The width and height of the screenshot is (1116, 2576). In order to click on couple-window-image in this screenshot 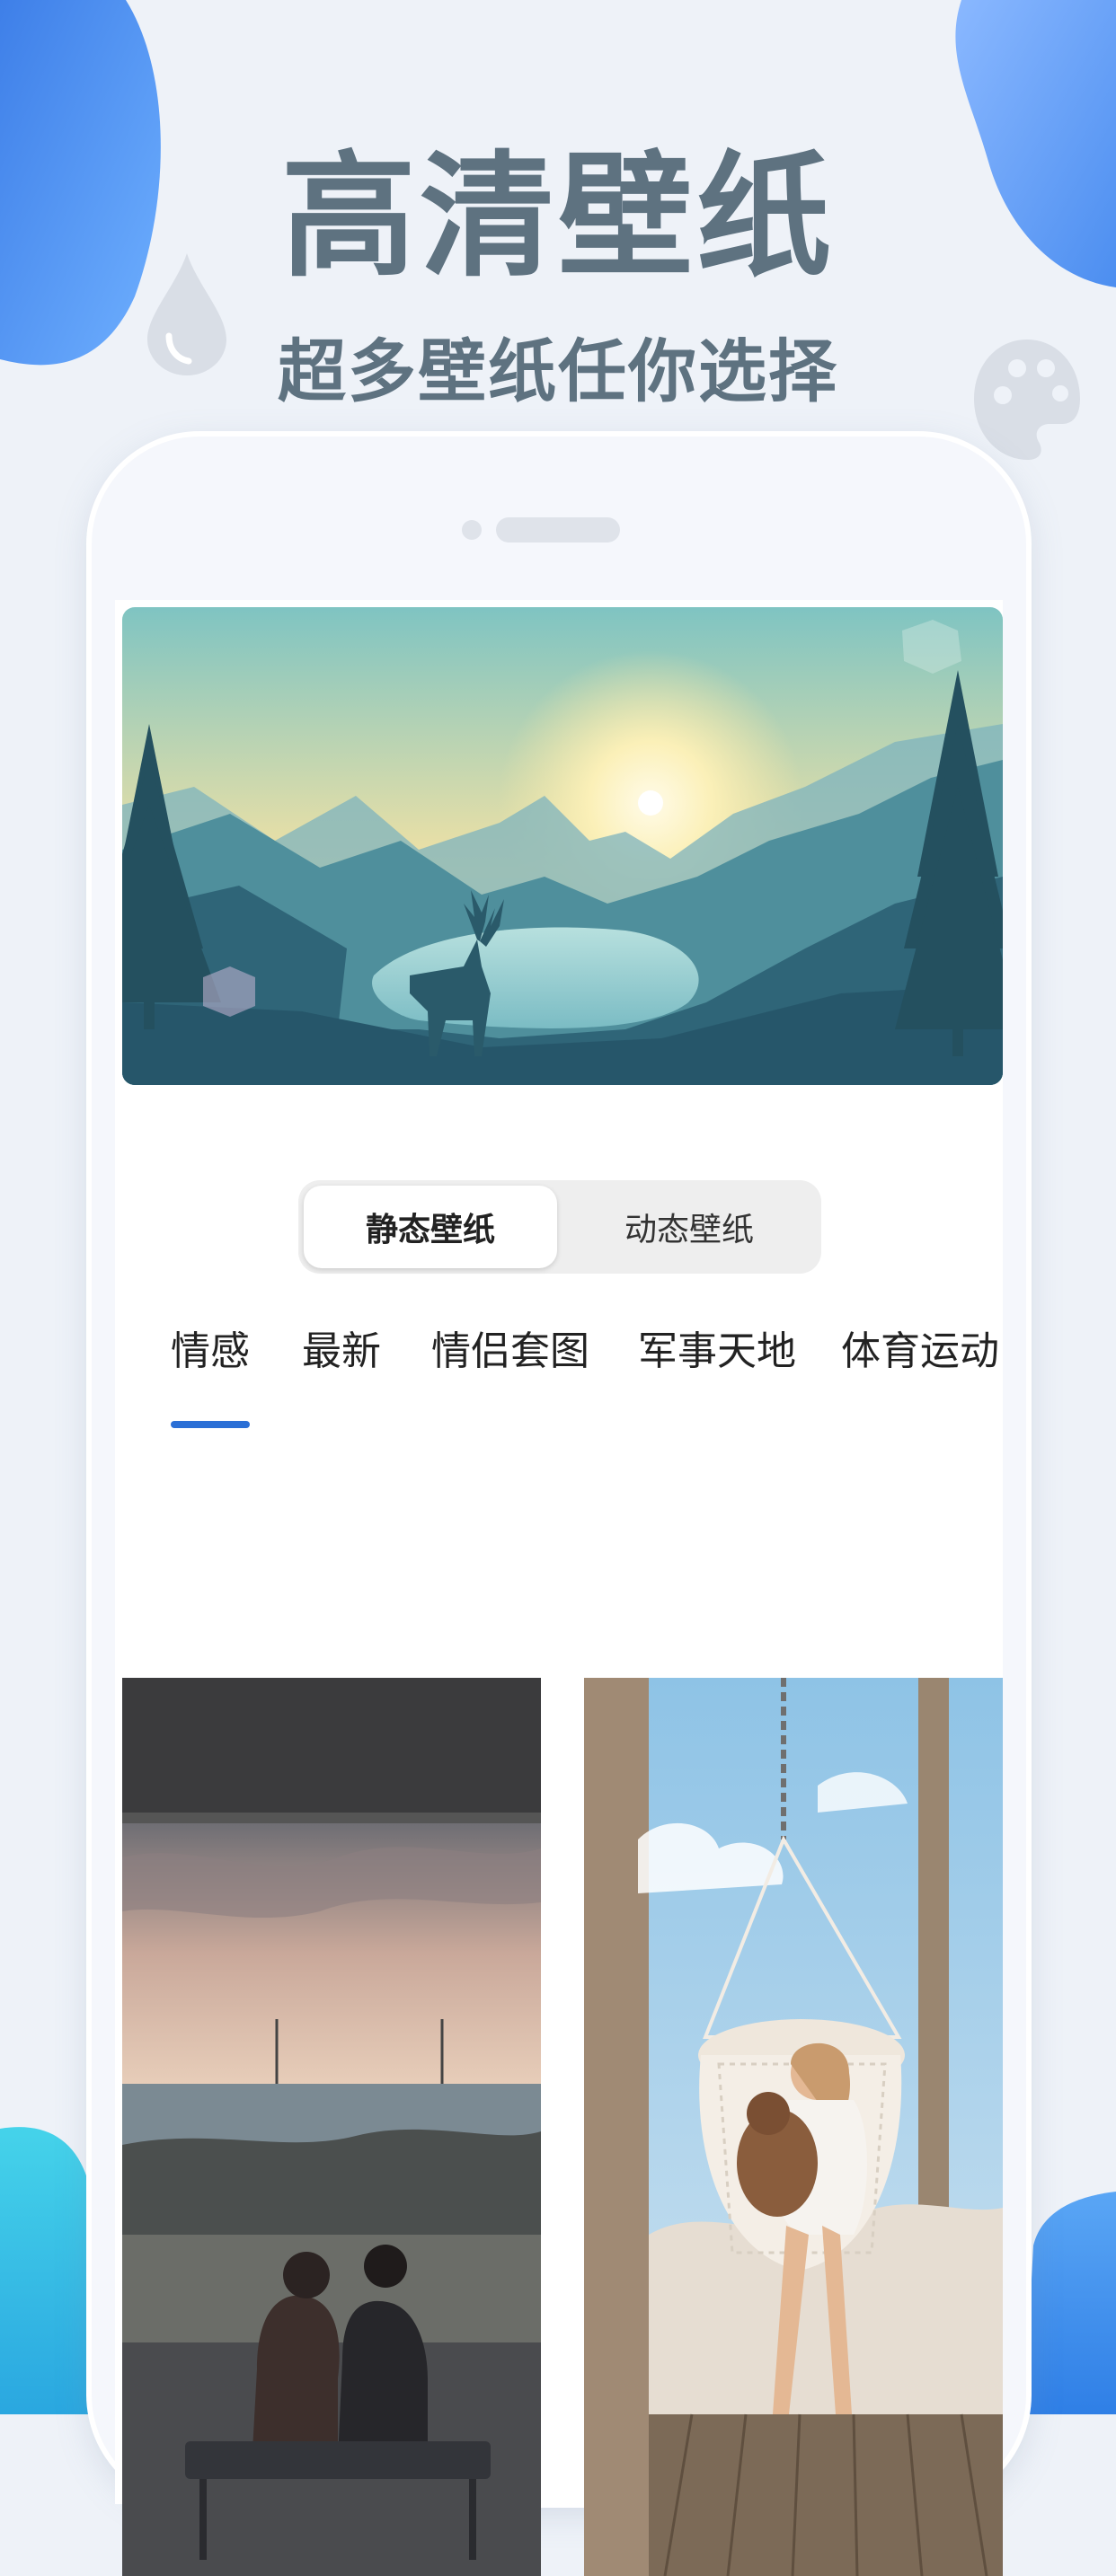, I will do `click(331, 2127)`.